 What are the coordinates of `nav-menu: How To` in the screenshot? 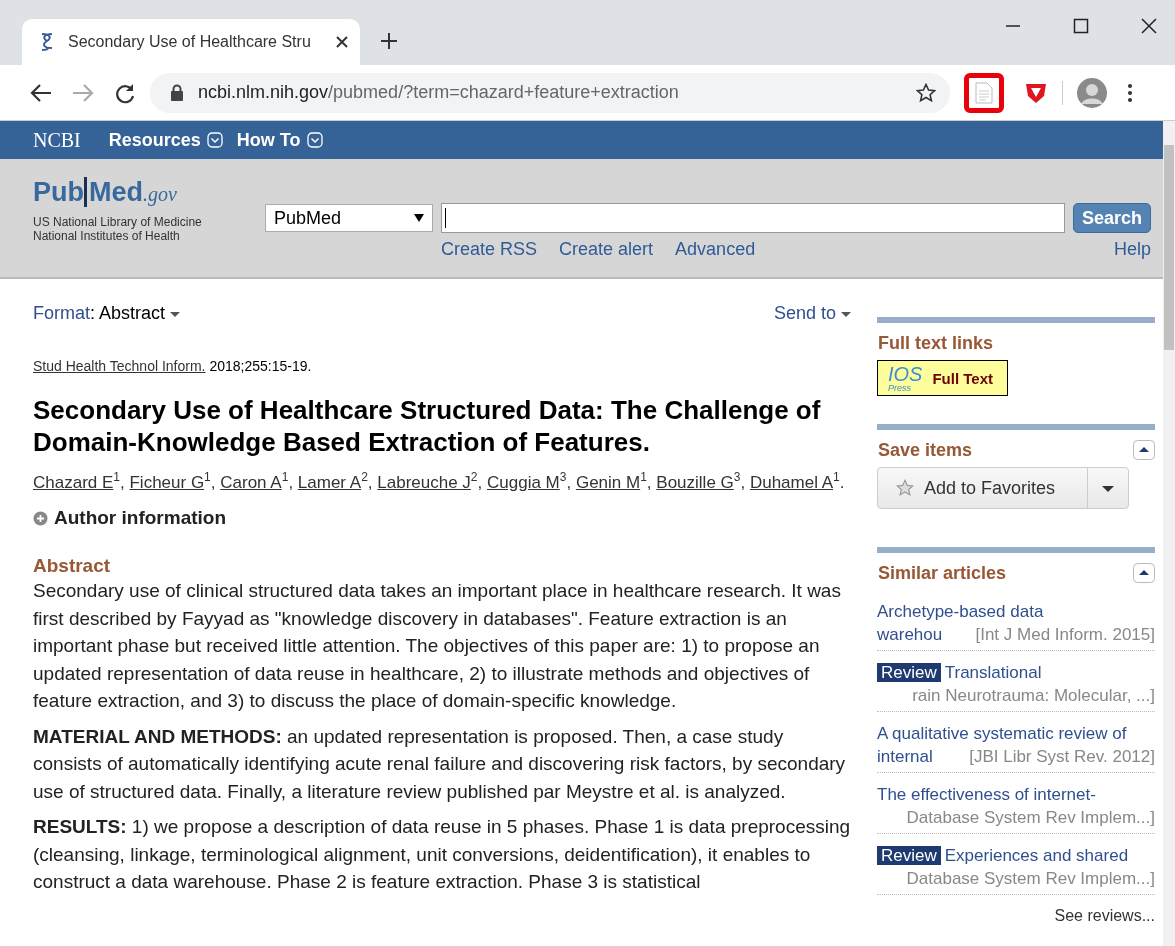 It's located at (268, 140).